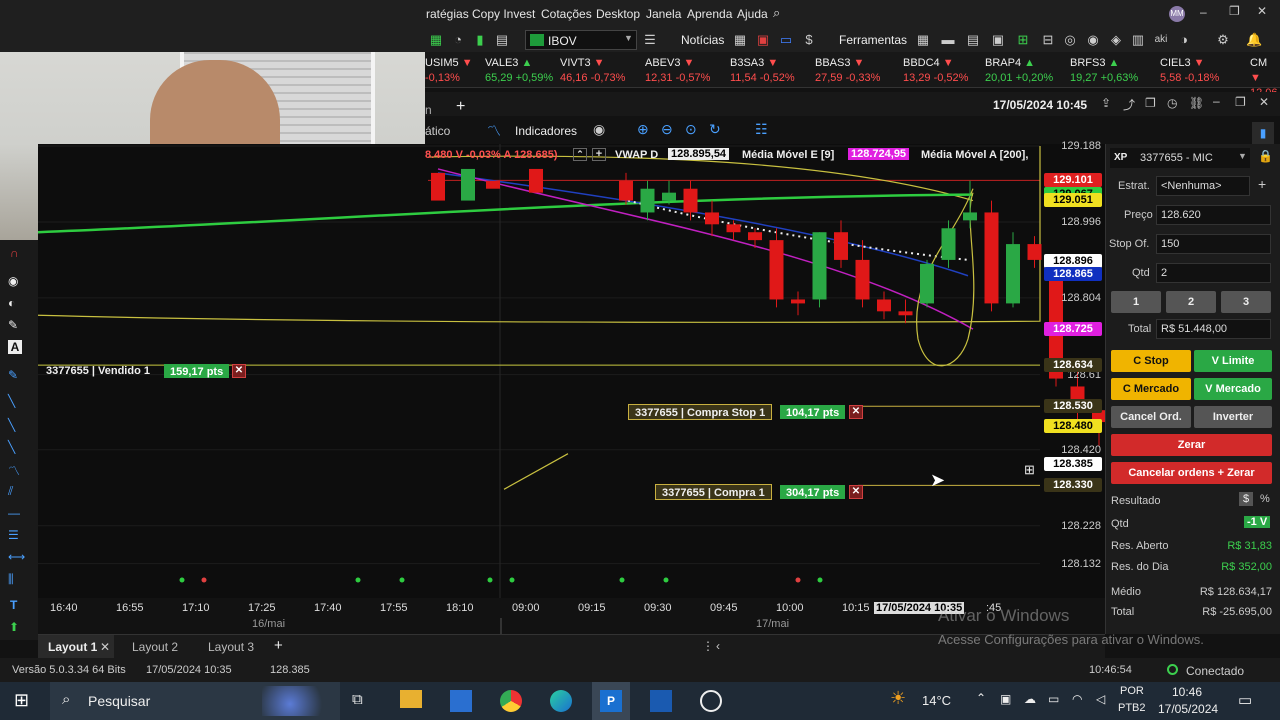  What do you see at coordinates (1213, 273) in the screenshot?
I see `qtd-input: 2` at bounding box center [1213, 273].